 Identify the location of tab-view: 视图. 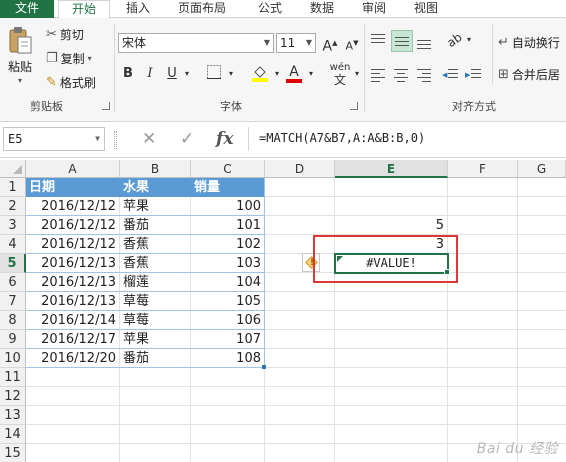
(426, 9).